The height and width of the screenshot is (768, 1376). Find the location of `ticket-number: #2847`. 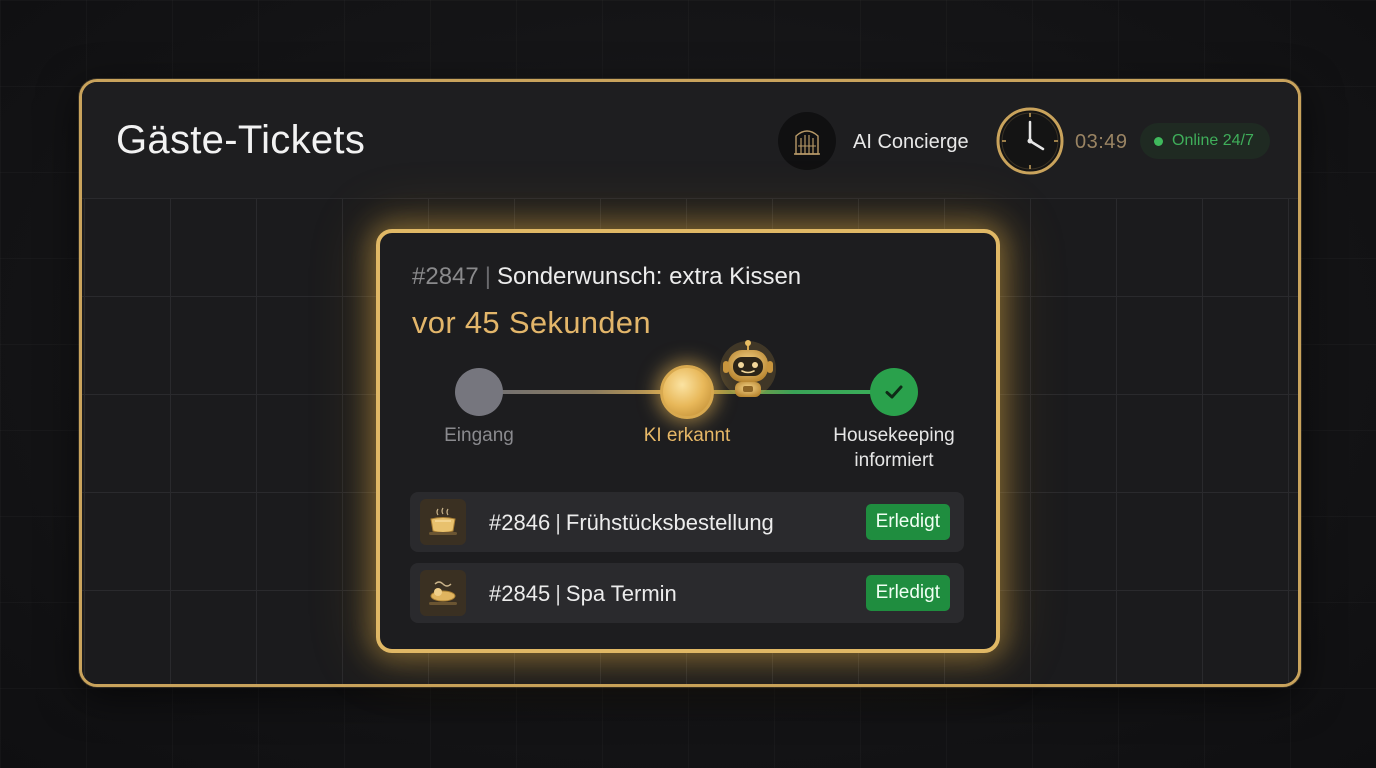

ticket-number: #2847 is located at coordinates (445, 276).